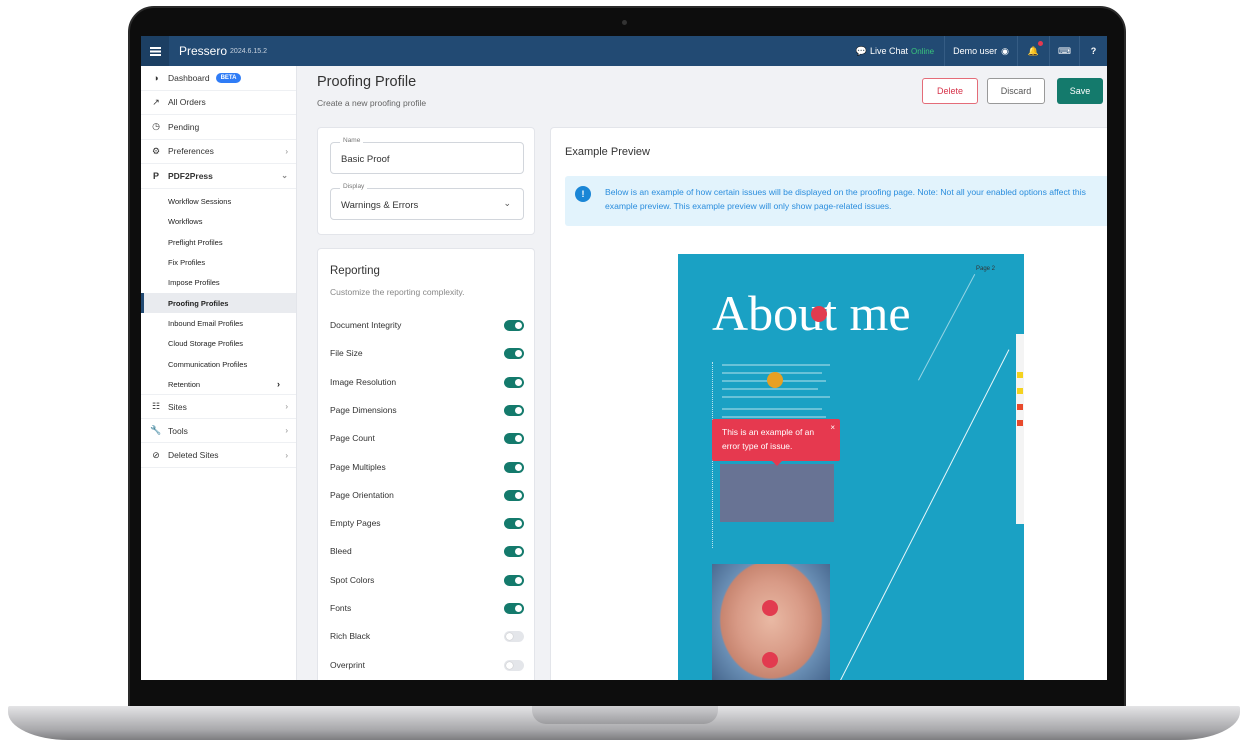 This screenshot has width=1248, height=746. What do you see at coordinates (347, 664) in the screenshot?
I see `reporting-option-label: Overprint` at bounding box center [347, 664].